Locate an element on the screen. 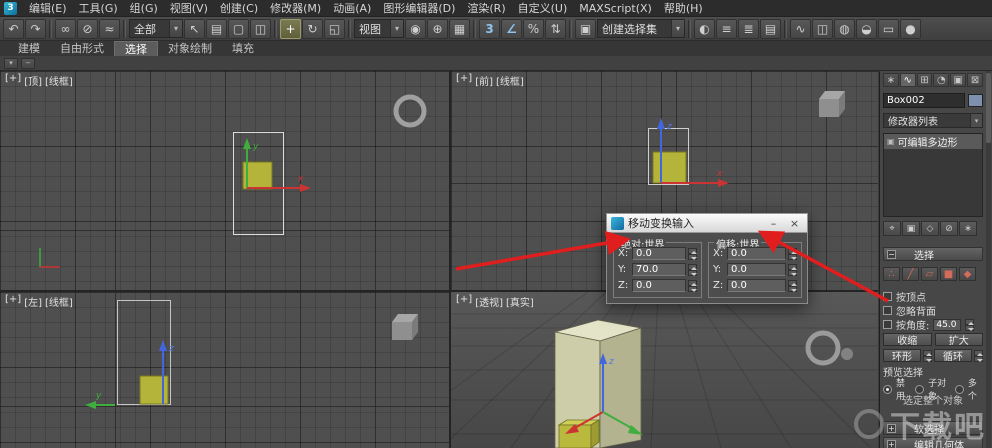  offset-z-field: 0.0 is located at coordinates (756, 285).